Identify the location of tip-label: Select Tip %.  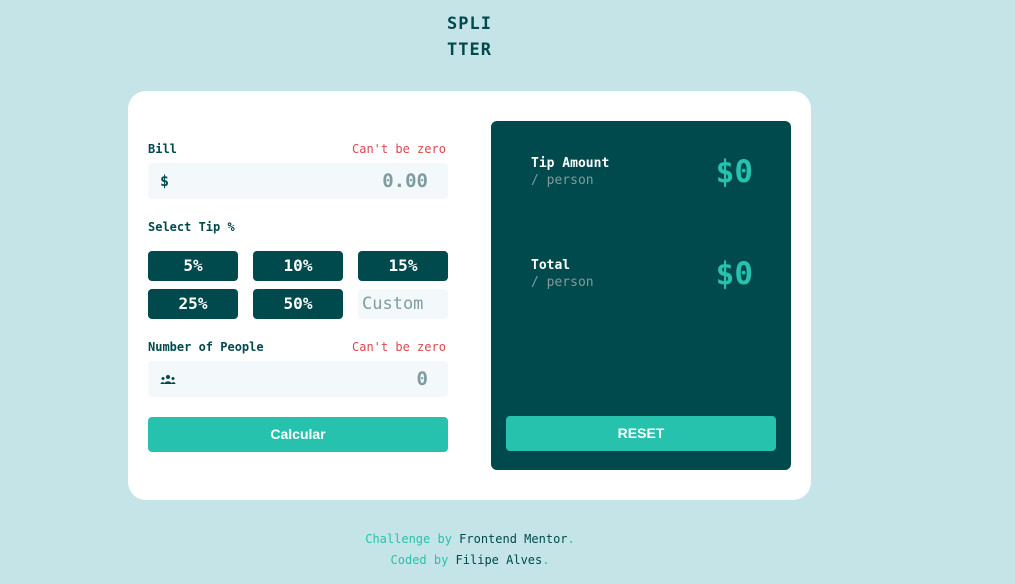
(191, 227).